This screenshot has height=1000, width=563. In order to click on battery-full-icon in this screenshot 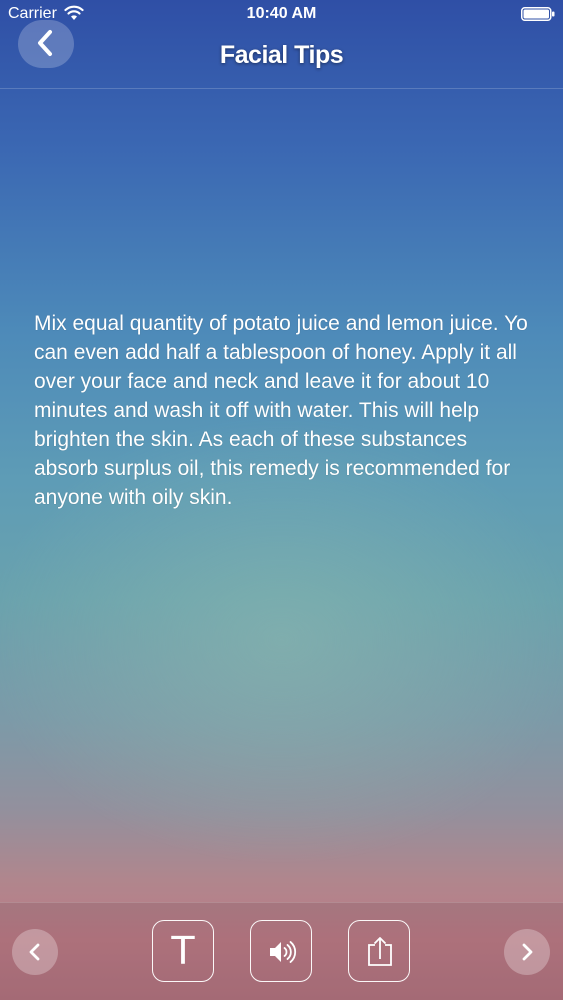, I will do `click(538, 14)`.